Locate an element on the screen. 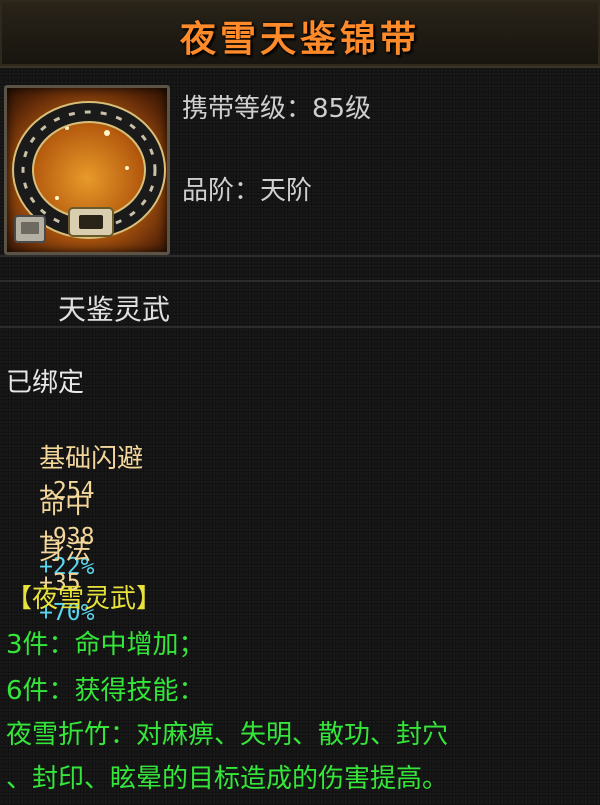  set-skill-desc-1: 夜雪折竹：对麻痹、失明、散功、封穴 is located at coordinates (227, 735).